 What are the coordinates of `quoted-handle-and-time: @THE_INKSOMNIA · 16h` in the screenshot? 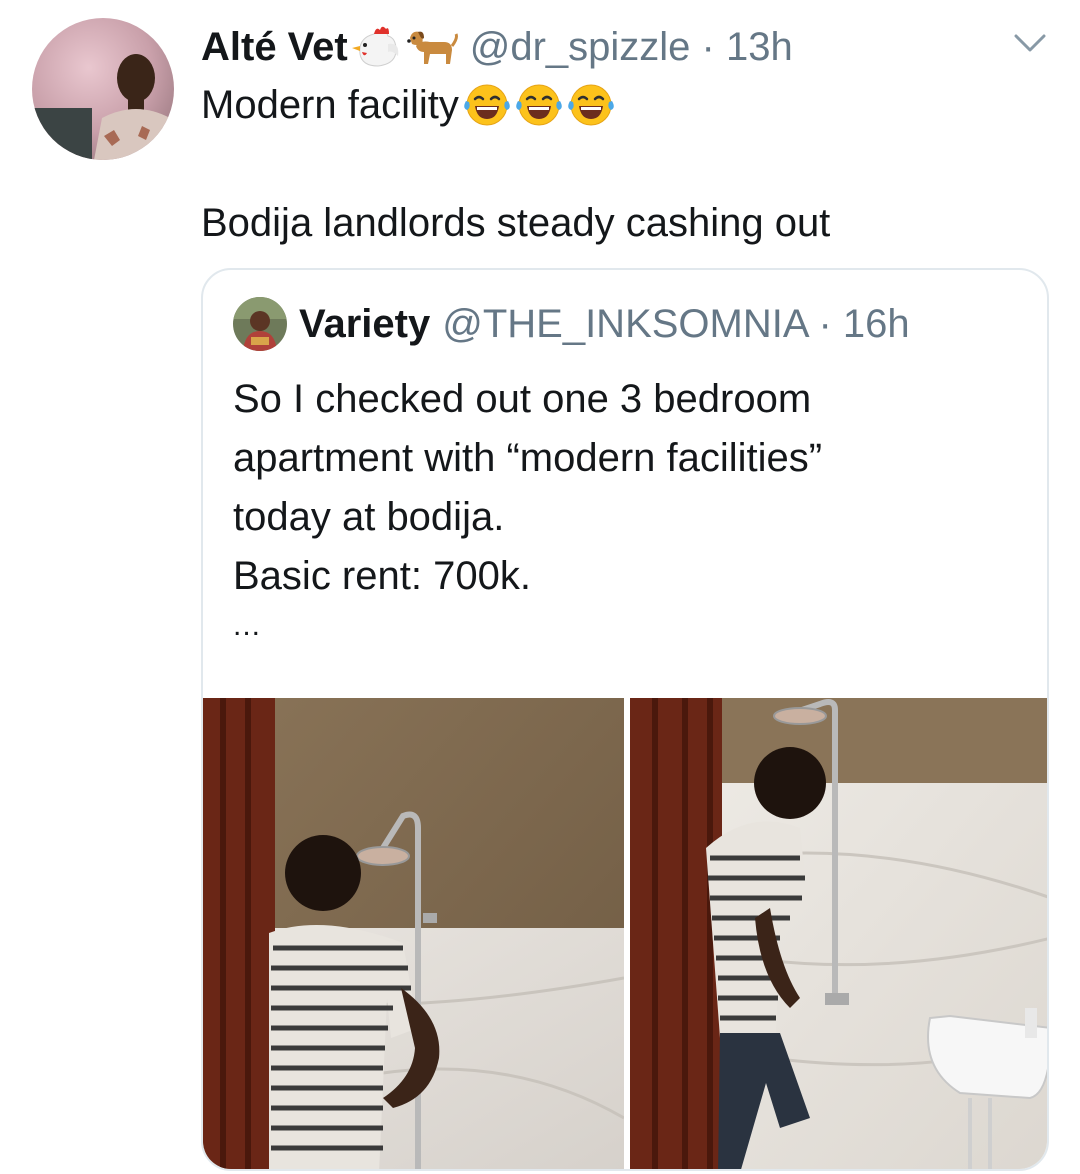 It's located at (675, 324).